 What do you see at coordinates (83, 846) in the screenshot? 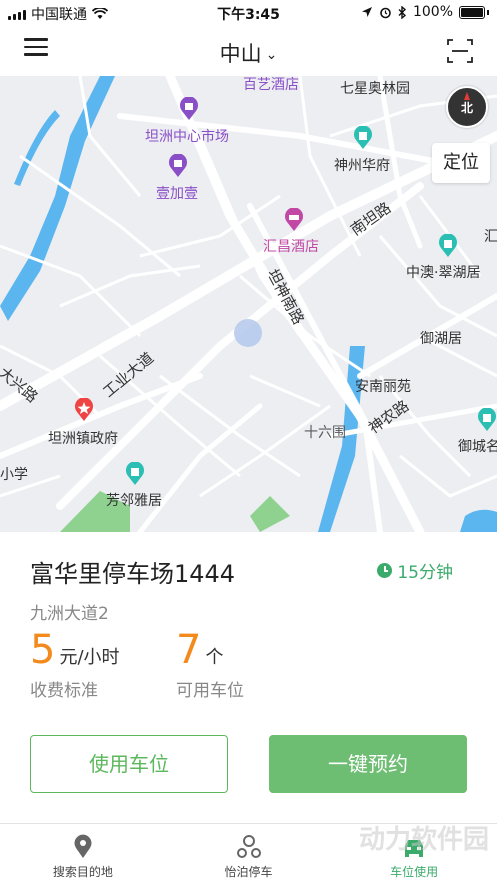
I see `location-pin-icon` at bounding box center [83, 846].